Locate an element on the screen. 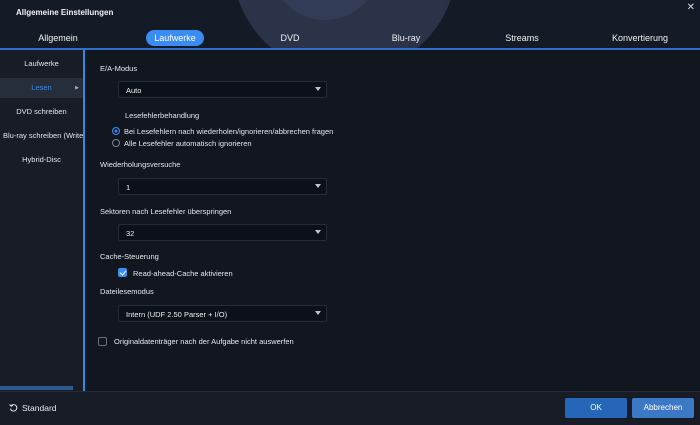 The width and height of the screenshot is (700, 425). standard-label: Standard is located at coordinates (39, 408).